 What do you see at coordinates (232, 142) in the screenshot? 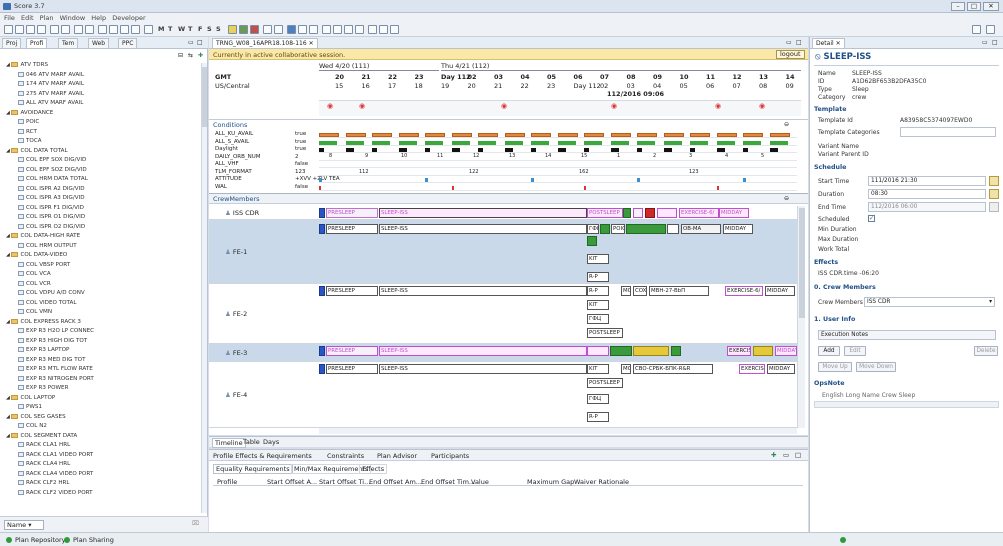
I see `condition-name: ALL_S_AVAIL` at bounding box center [232, 142].